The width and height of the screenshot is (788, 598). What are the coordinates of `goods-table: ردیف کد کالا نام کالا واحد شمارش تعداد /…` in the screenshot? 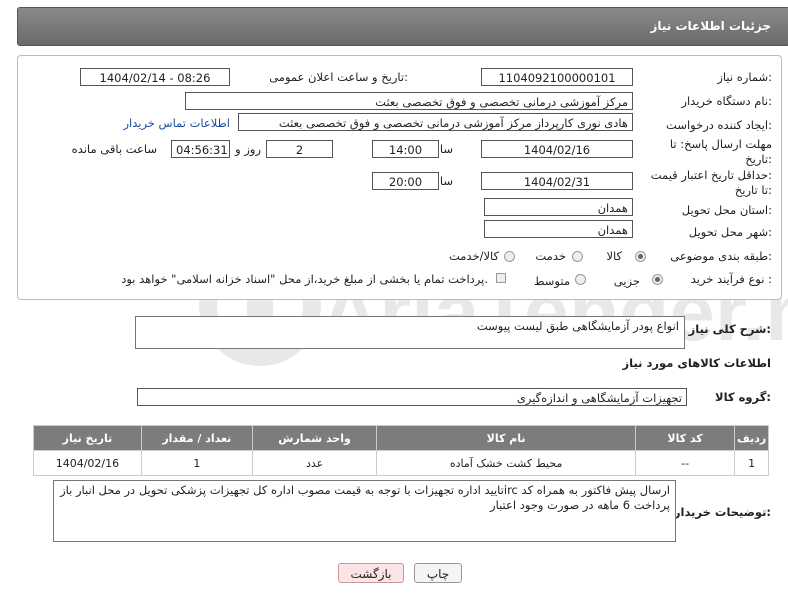 It's located at (401, 450).